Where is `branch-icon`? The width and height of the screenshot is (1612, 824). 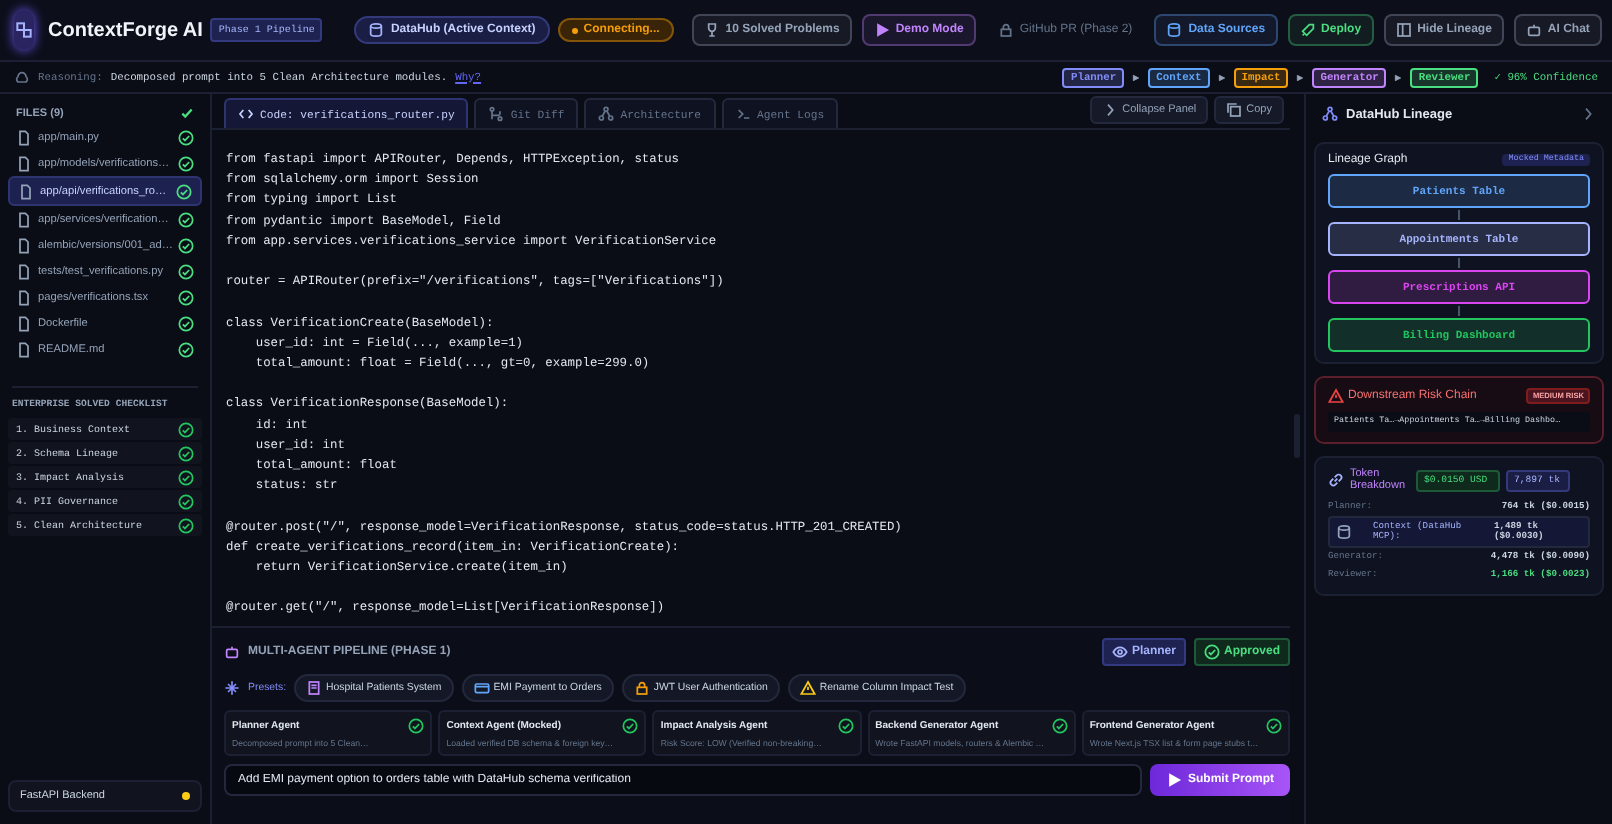
branch-icon is located at coordinates (496, 114).